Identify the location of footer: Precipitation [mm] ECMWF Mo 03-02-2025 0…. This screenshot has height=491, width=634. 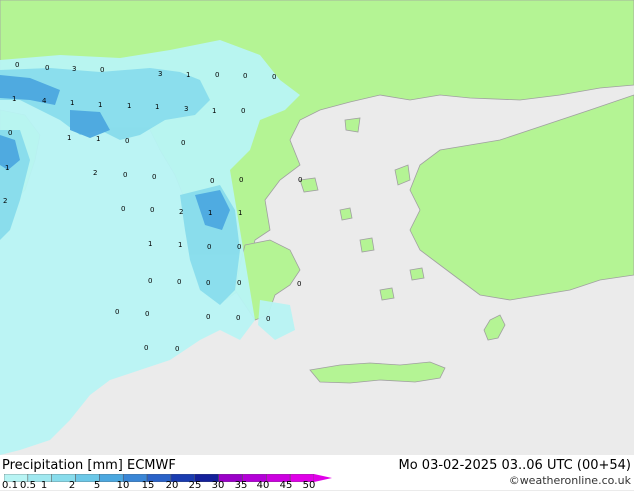
(317, 473).